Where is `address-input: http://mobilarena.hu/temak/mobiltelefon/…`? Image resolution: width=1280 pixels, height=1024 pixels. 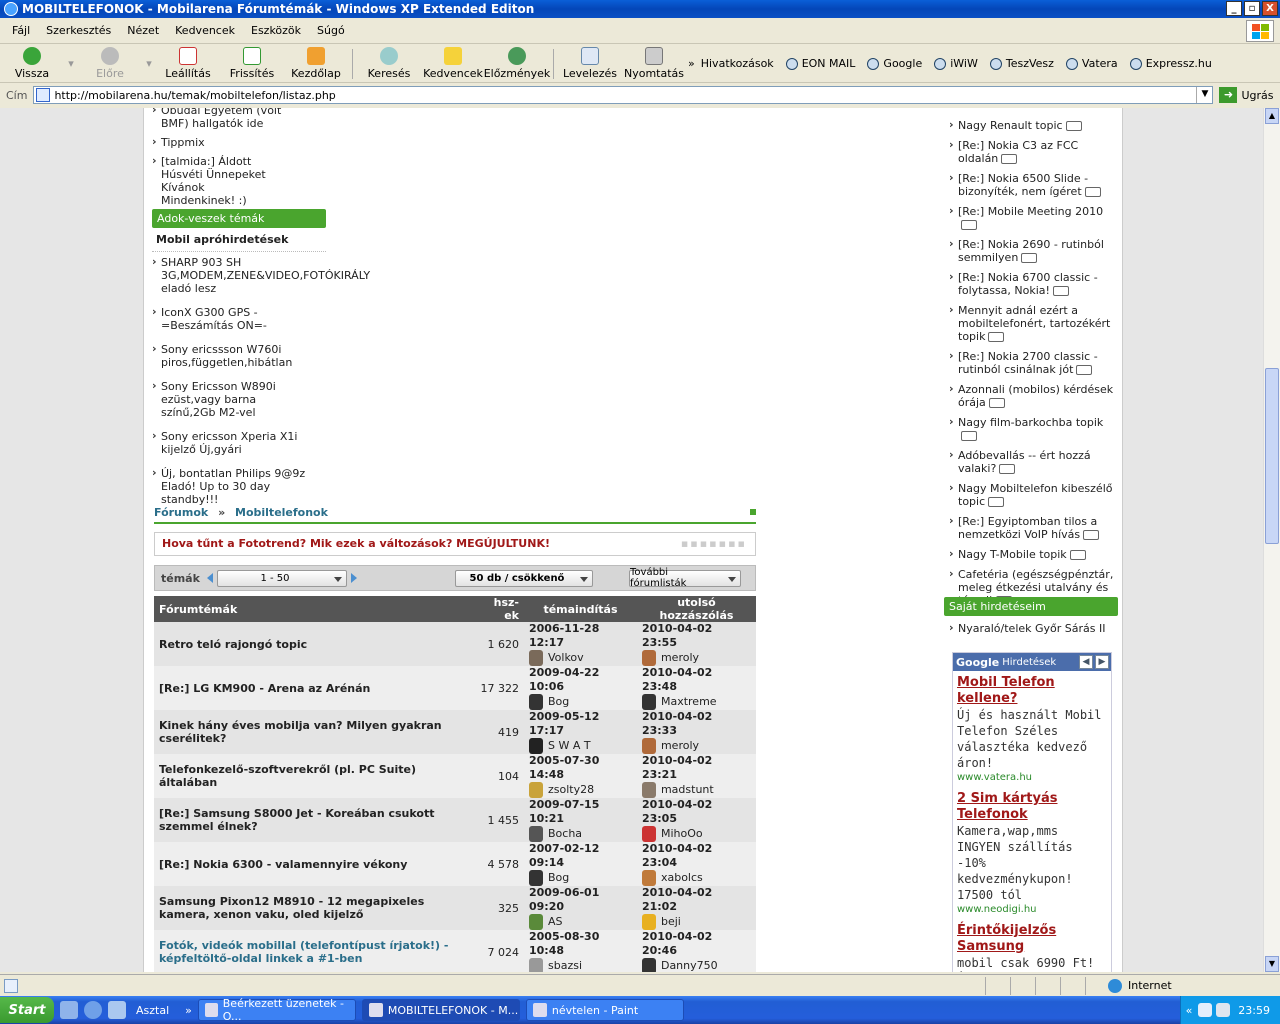 address-input: http://mobilarena.hu/temak/mobiltelefon/… is located at coordinates (623, 95).